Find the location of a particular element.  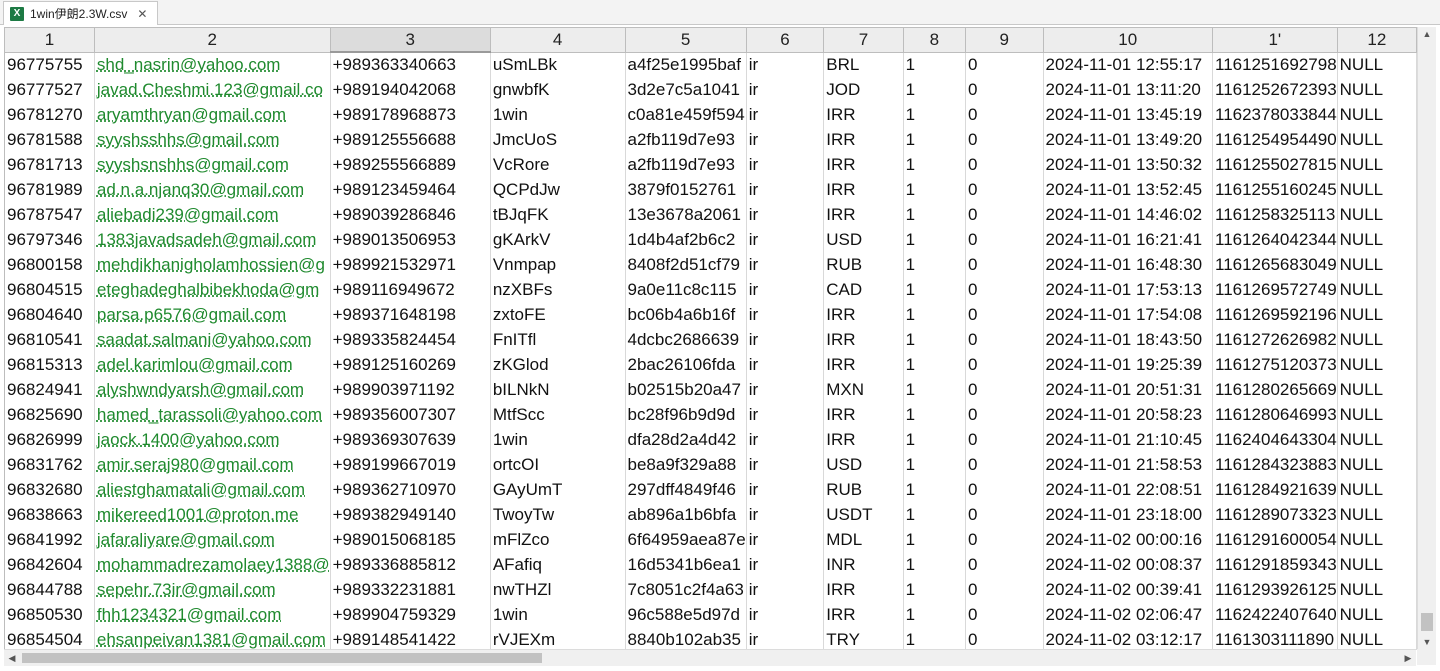

cell-col-11: 1161284323883 is located at coordinates (1275, 464).